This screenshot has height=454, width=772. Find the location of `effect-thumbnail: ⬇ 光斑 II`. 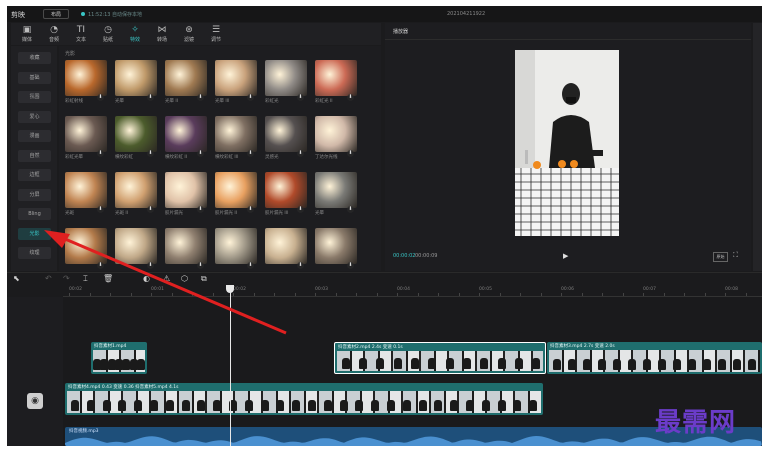

effect-thumbnail: ⬇ 光斑 II is located at coordinates (136, 194).